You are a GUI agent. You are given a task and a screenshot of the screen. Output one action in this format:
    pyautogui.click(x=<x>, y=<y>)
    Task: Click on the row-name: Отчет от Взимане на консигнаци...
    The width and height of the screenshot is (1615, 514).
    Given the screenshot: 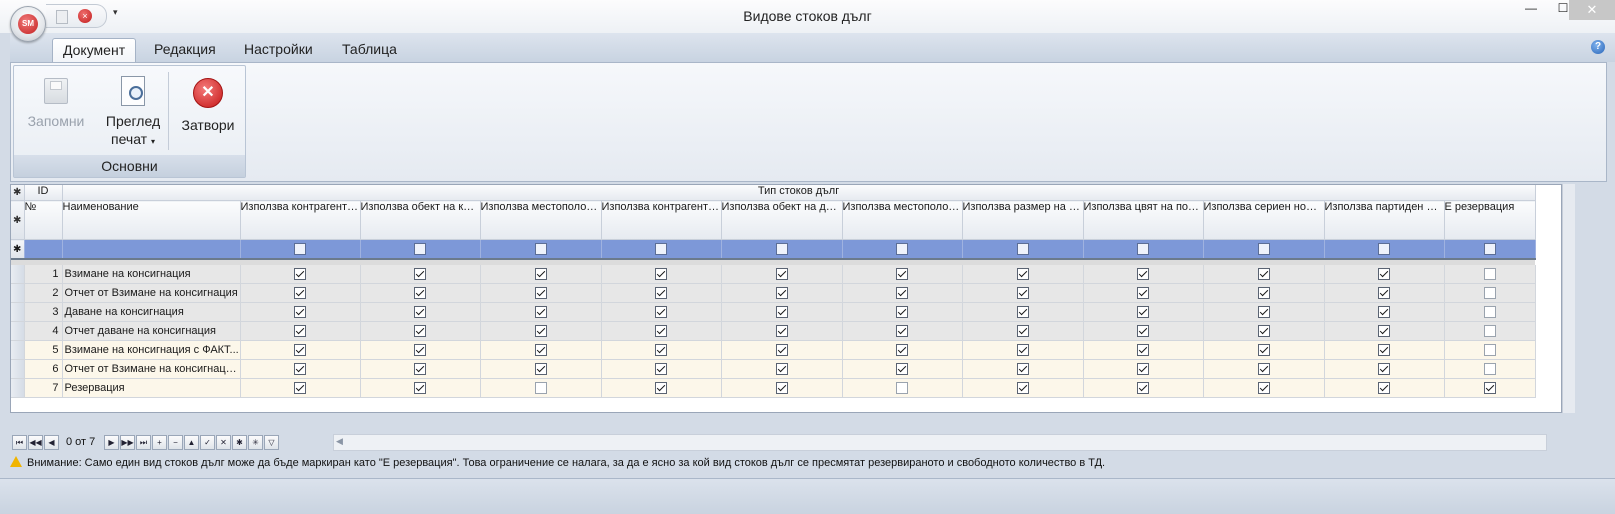 What is the action you would take?
    pyautogui.click(x=151, y=369)
    